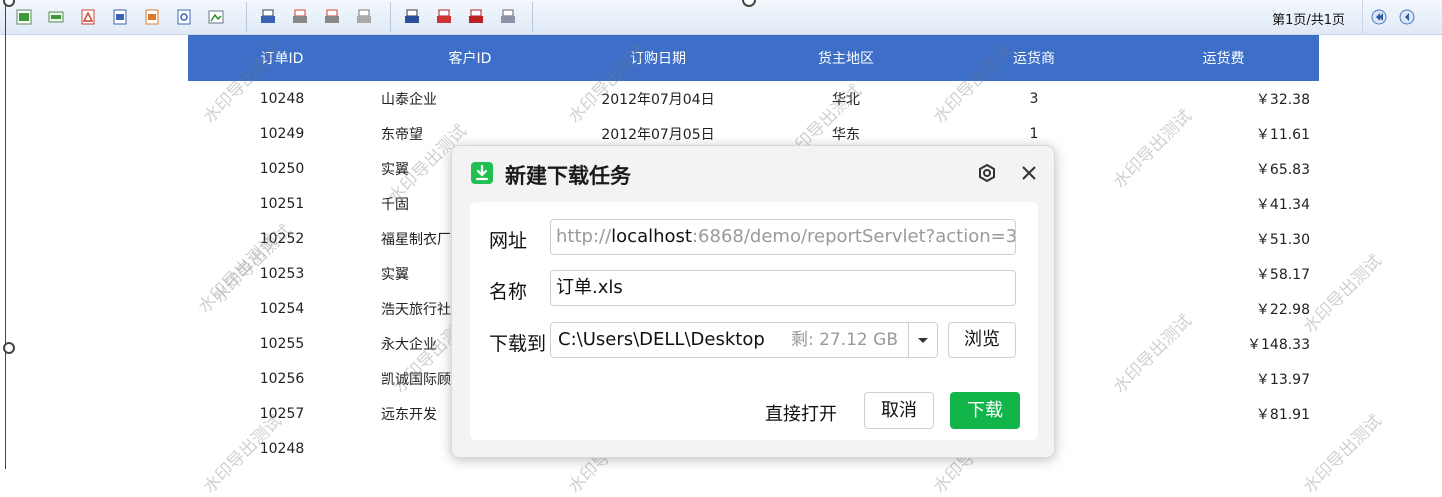 This screenshot has height=497, width=1442. I want to click on cell-order-date: 2012年07月04日, so click(658, 99).